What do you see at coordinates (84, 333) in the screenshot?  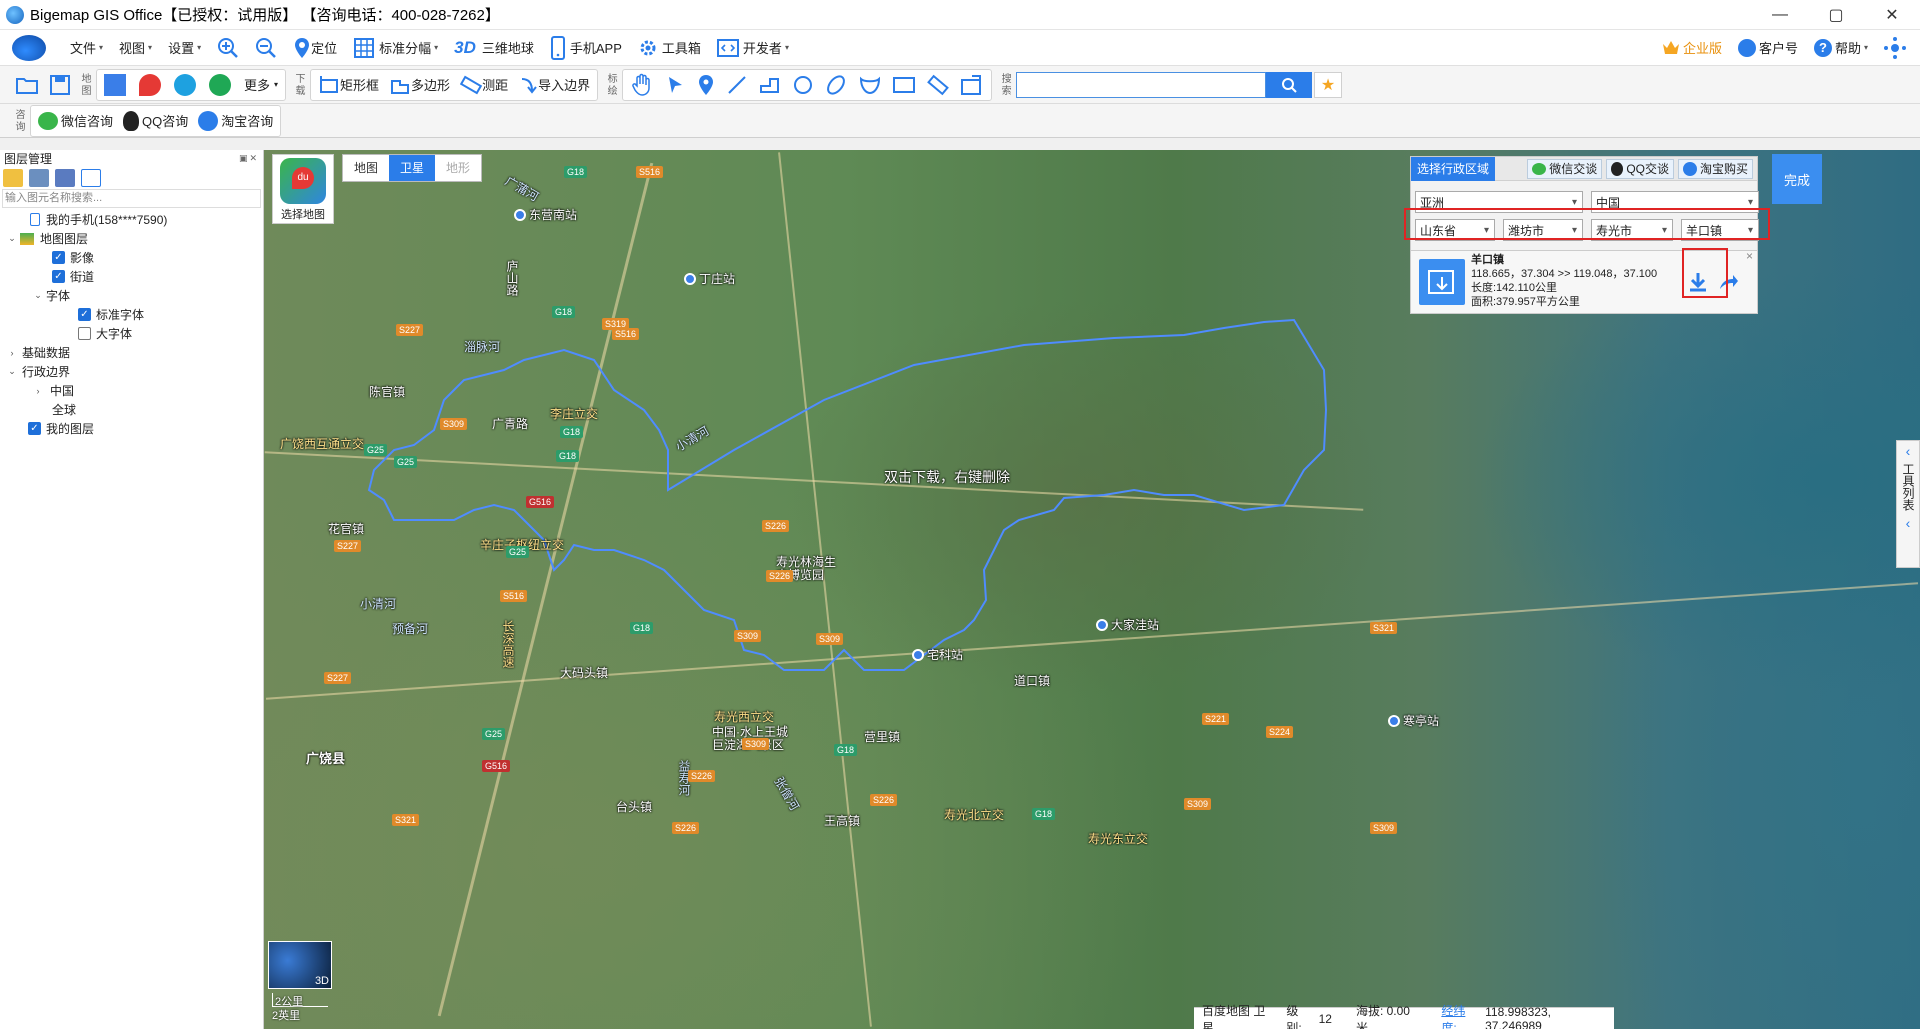 I see `checkbox-unchecked` at bounding box center [84, 333].